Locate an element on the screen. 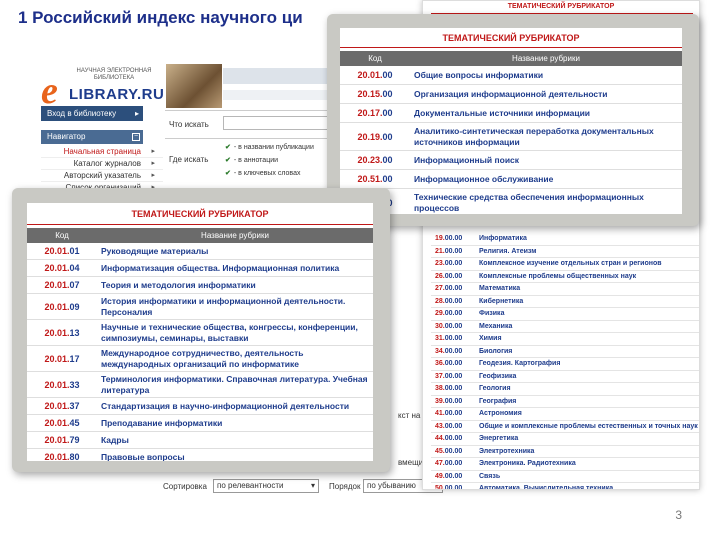 The width and height of the screenshot is (720, 540). rubric-code: 39.00.00 is located at coordinates (453, 402).